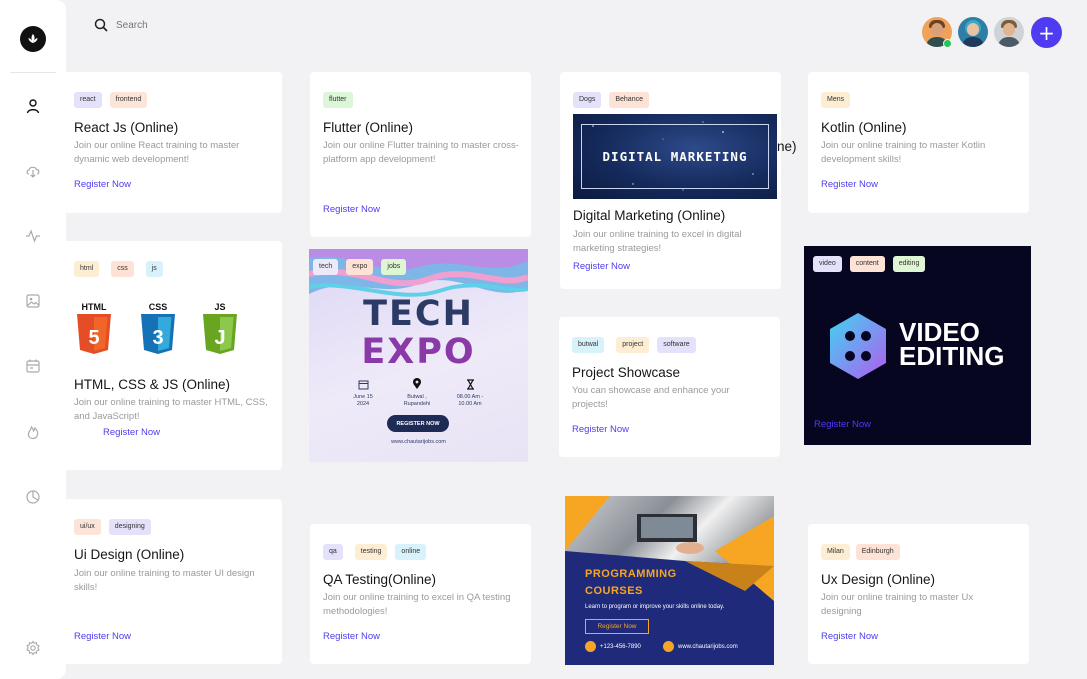 The height and width of the screenshot is (679, 1087). I want to click on card-title: QA Testing(Online), so click(380, 579).